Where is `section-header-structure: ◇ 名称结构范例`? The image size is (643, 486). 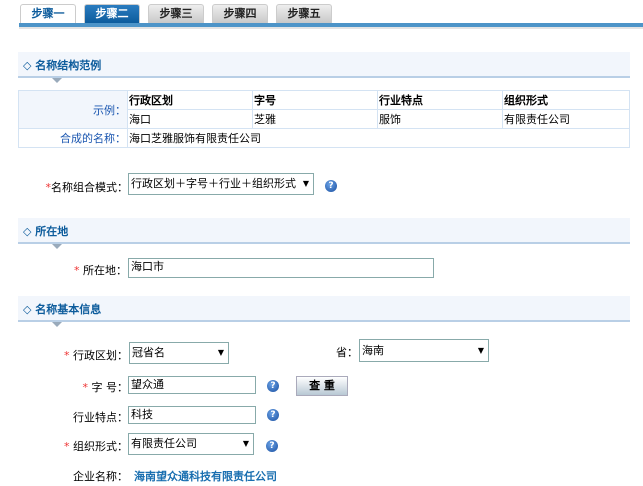
section-header-structure: ◇ 名称结构范例 is located at coordinates (324, 67).